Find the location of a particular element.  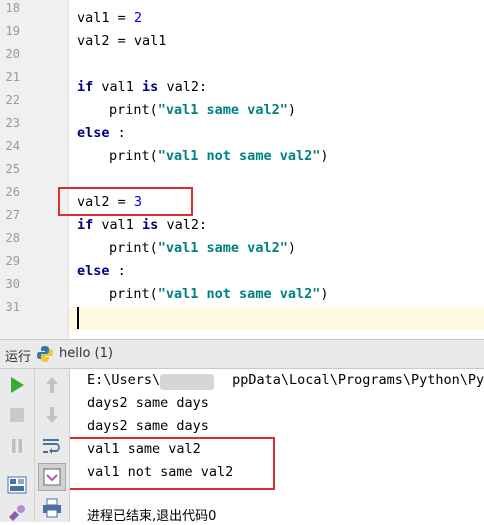

number-literal: 2 is located at coordinates (138, 18).